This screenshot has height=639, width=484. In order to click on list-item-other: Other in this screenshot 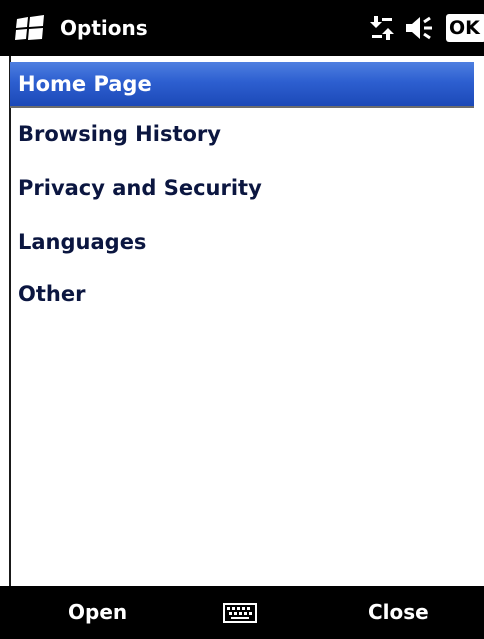, I will do `click(242, 294)`.